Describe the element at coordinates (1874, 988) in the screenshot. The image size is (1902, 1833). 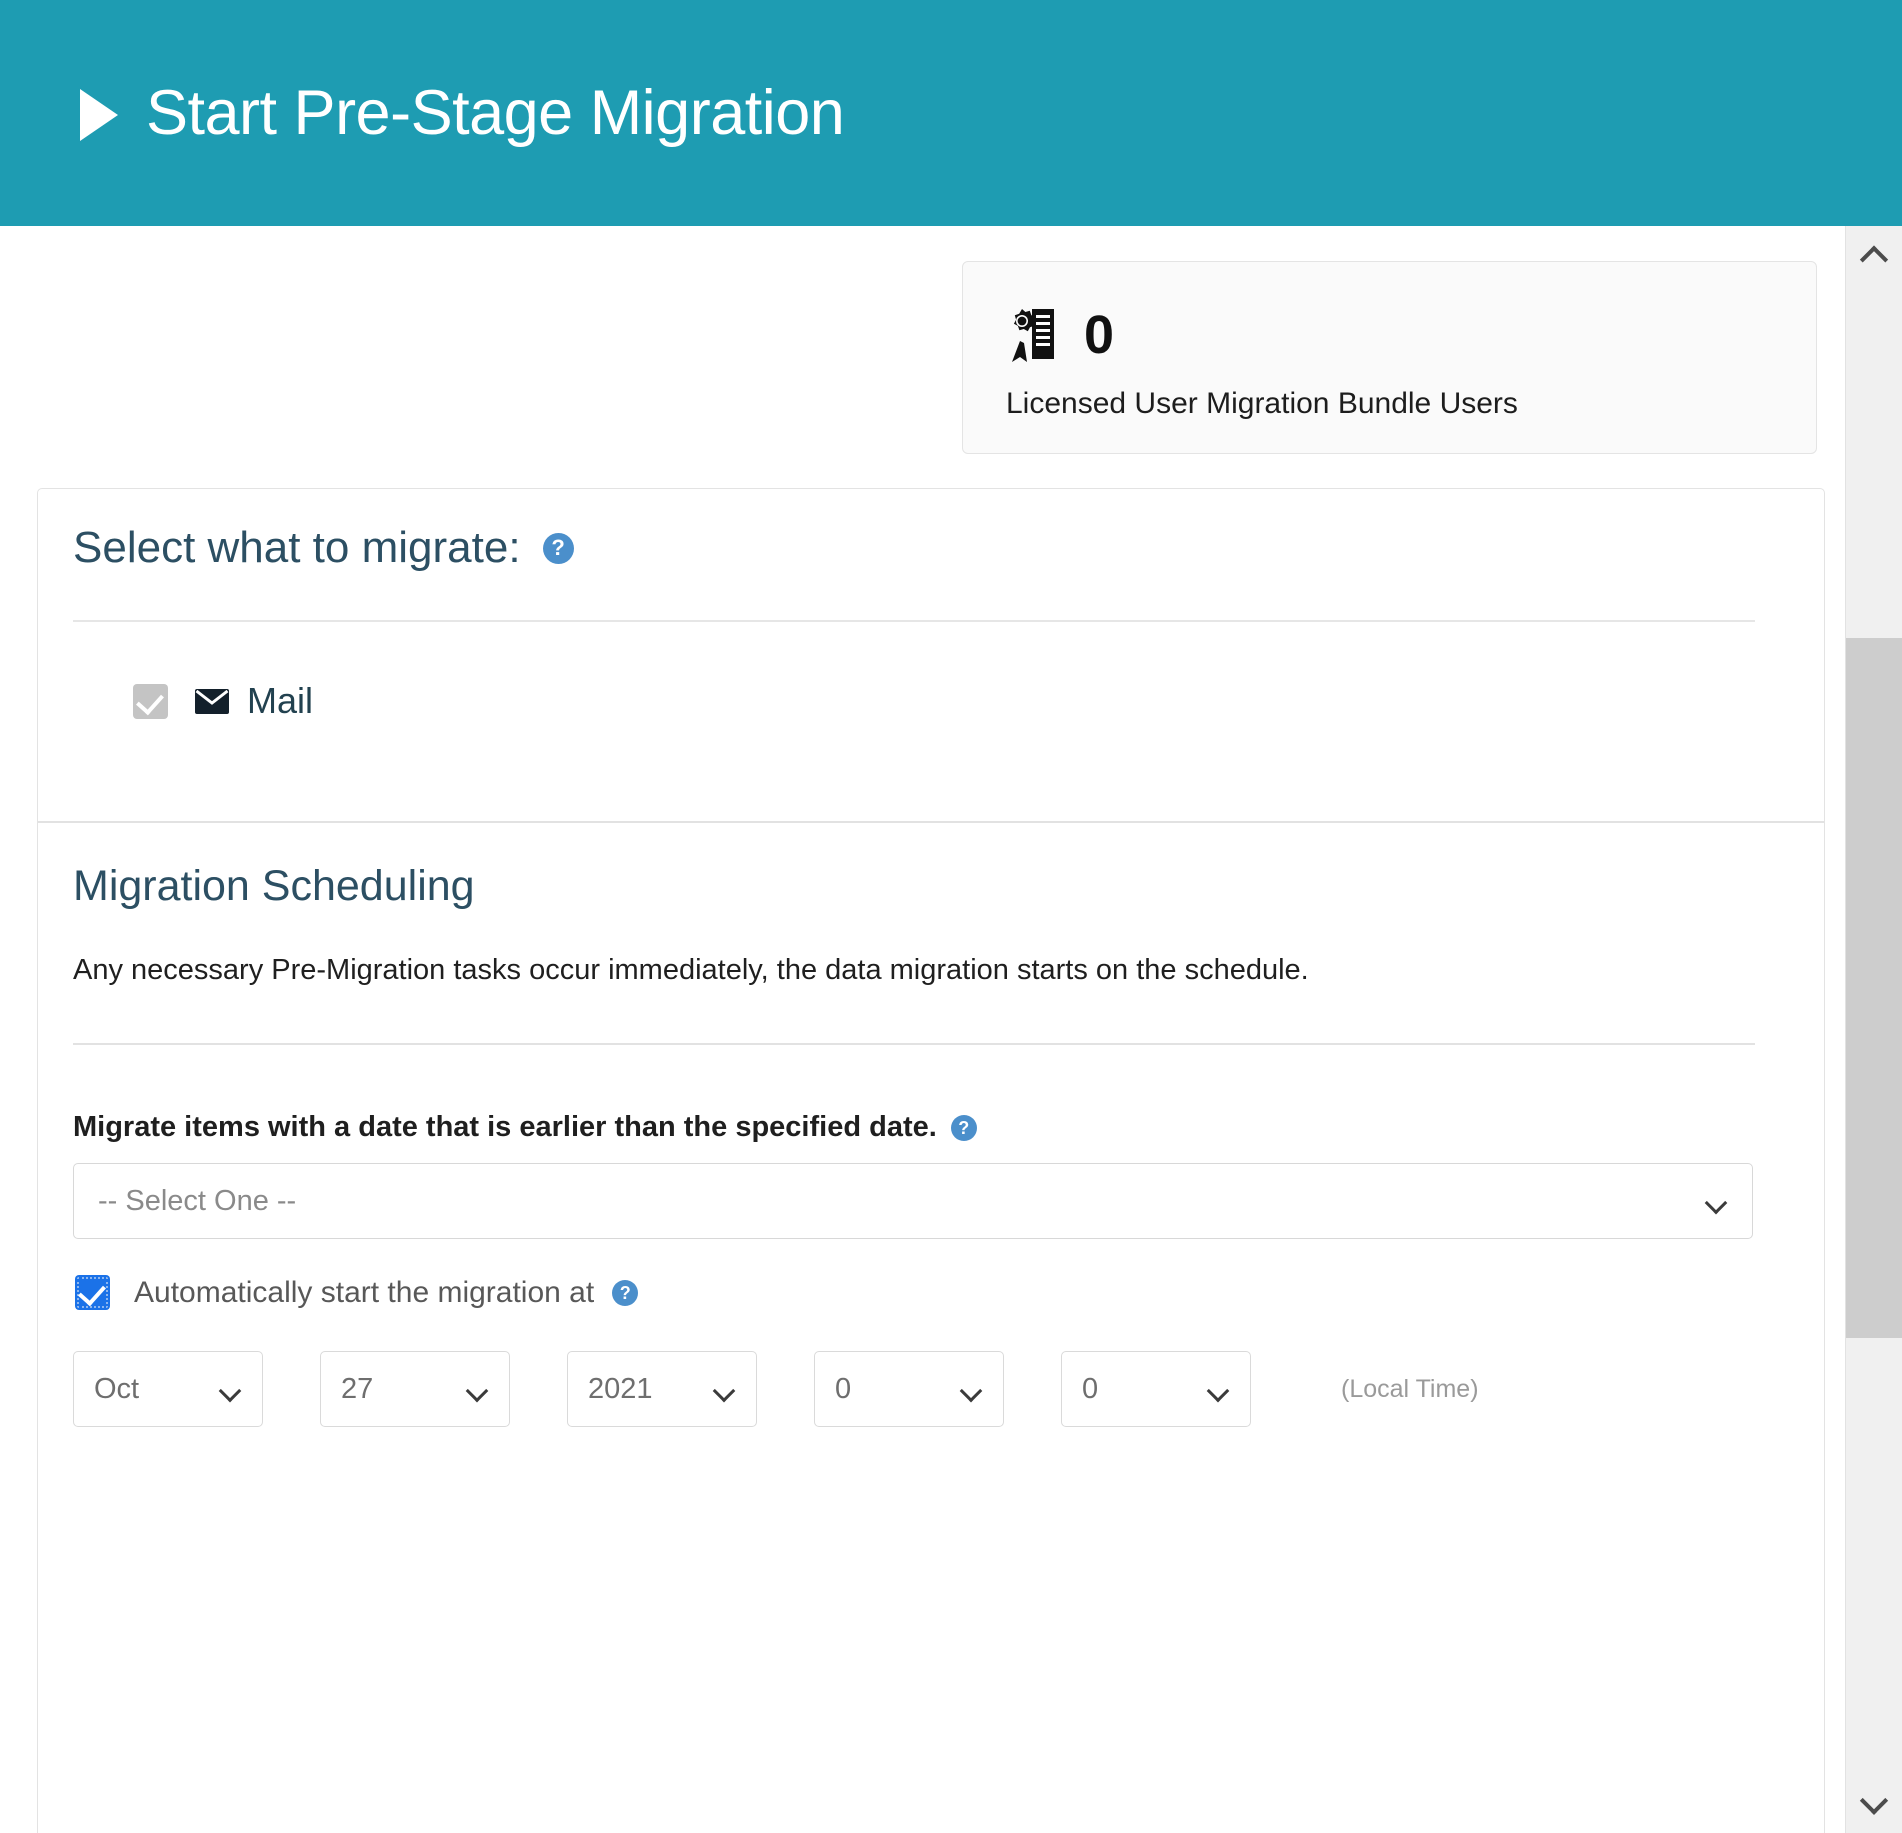
I see `scrollbar-thumb` at that location.